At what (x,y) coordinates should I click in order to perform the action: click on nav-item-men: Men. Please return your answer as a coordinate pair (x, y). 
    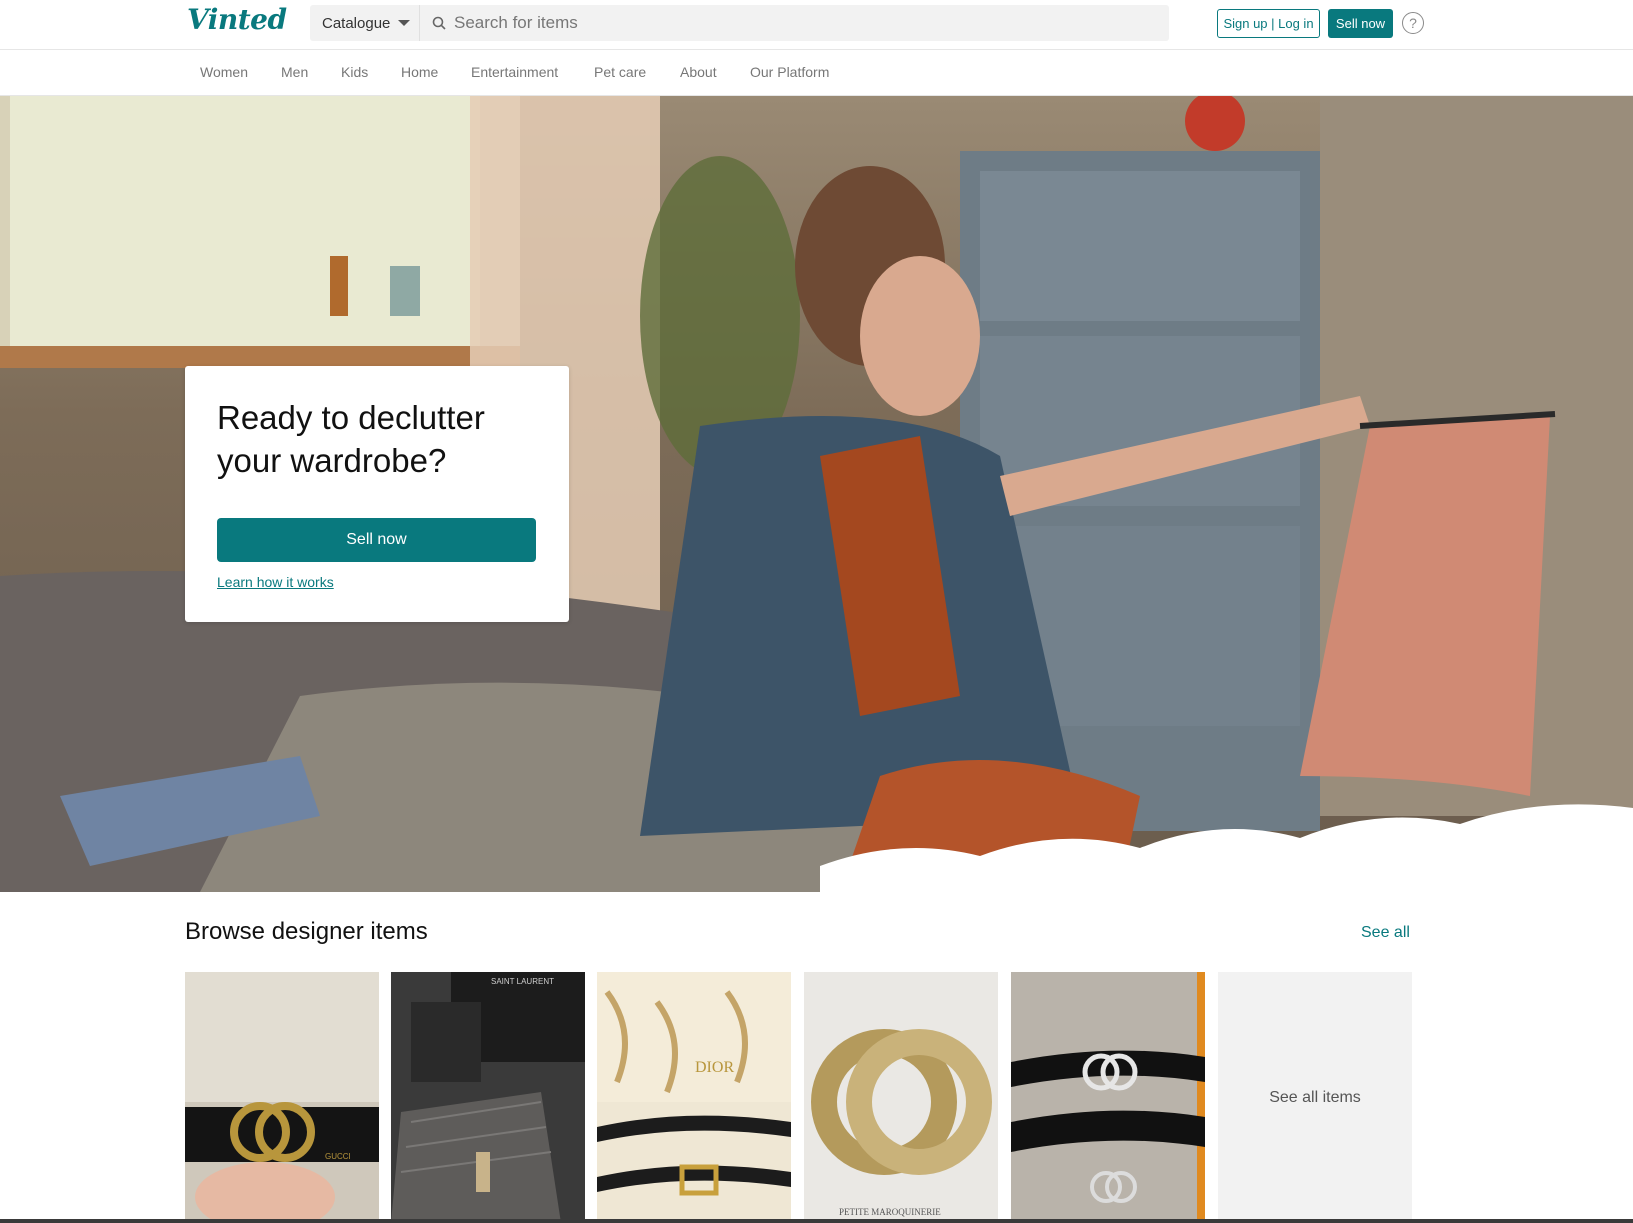
    Looking at the image, I should click on (294, 72).